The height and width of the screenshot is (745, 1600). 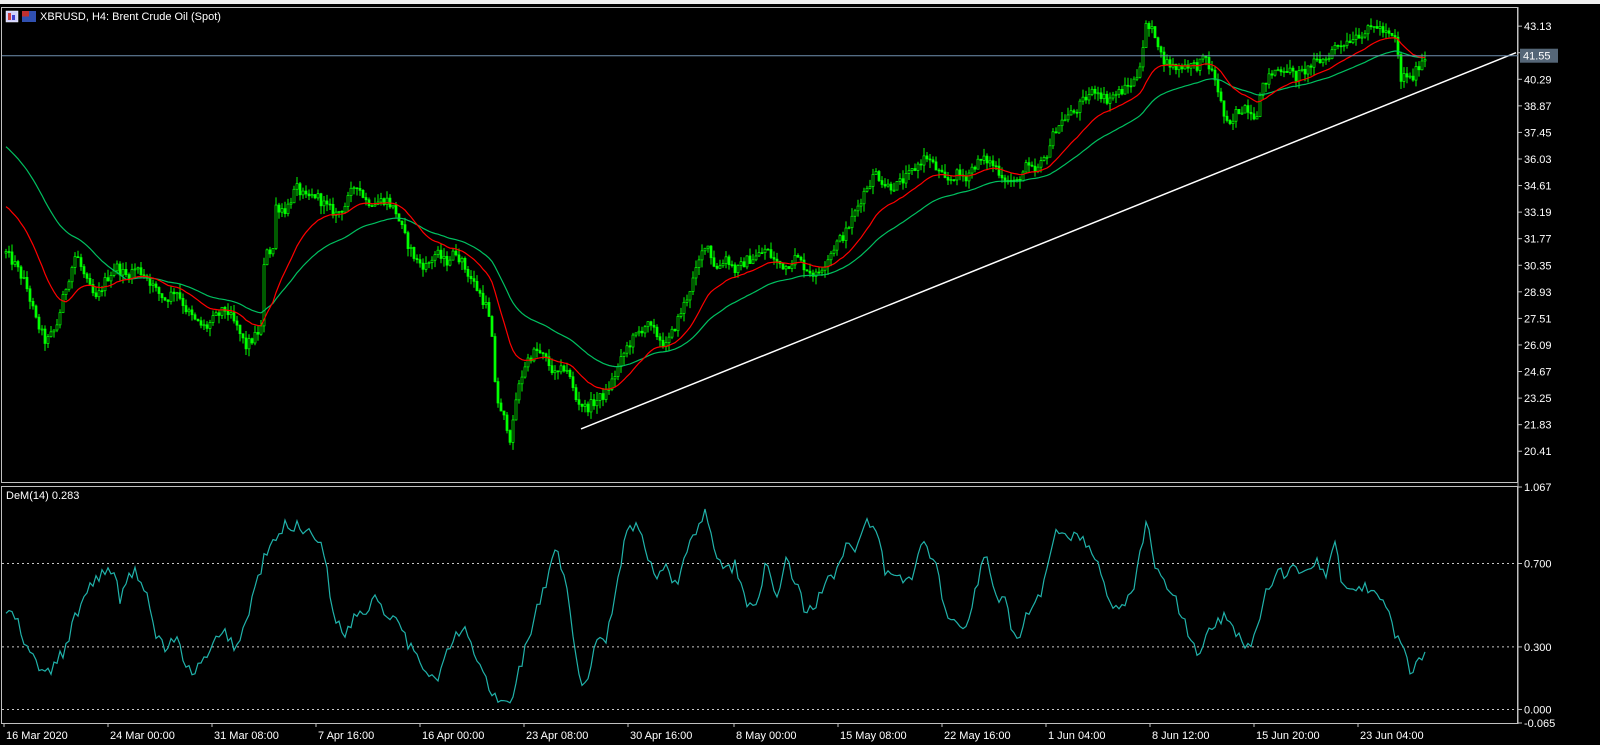 I want to click on price-tick-label: 23.25, so click(x=1538, y=399).